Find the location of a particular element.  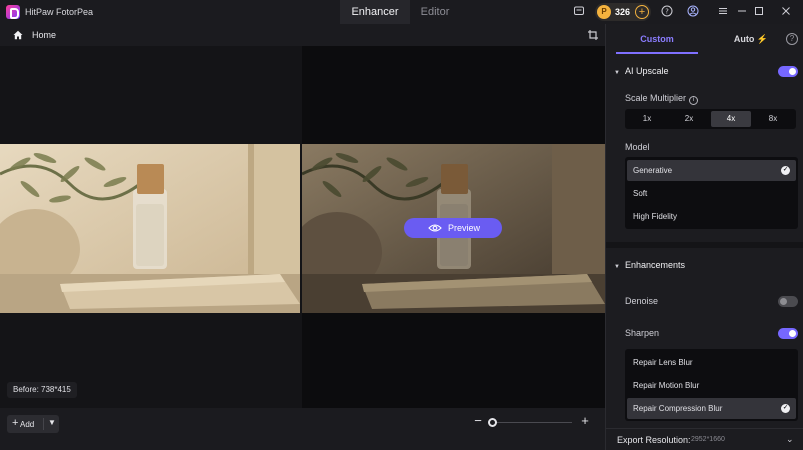

scale-multiplier-group: 1x 2x 4x 8x is located at coordinates (710, 119).